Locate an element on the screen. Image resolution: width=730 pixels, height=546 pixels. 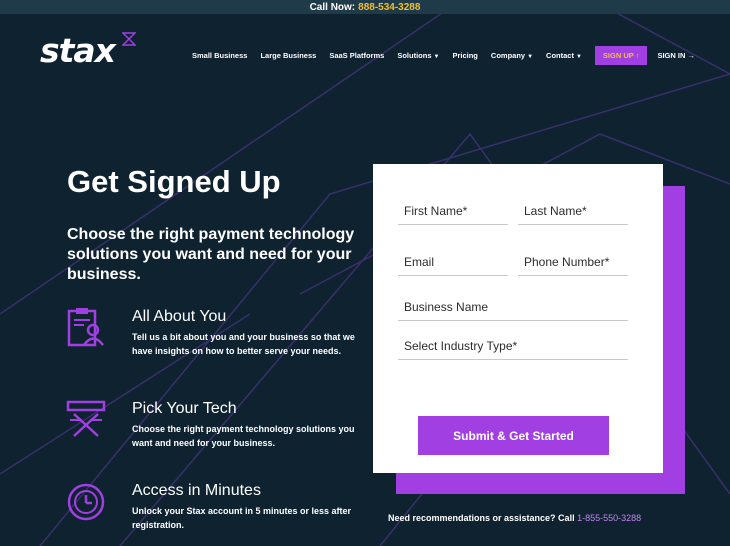
feature-title: Pick Your Tech is located at coordinates (184, 408).